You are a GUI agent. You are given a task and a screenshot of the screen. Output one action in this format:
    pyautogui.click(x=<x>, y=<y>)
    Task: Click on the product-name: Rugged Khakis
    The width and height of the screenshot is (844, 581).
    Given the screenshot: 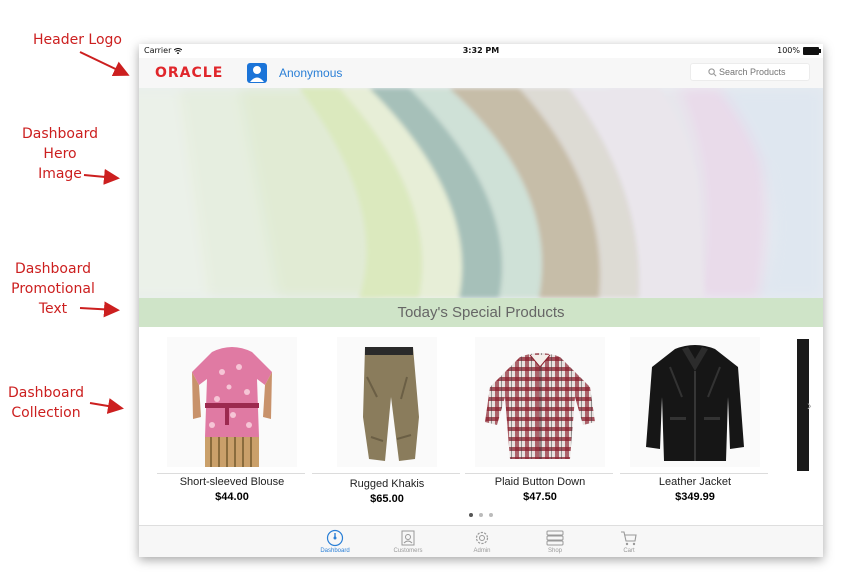 What is the action you would take?
    pyautogui.click(x=387, y=484)
    